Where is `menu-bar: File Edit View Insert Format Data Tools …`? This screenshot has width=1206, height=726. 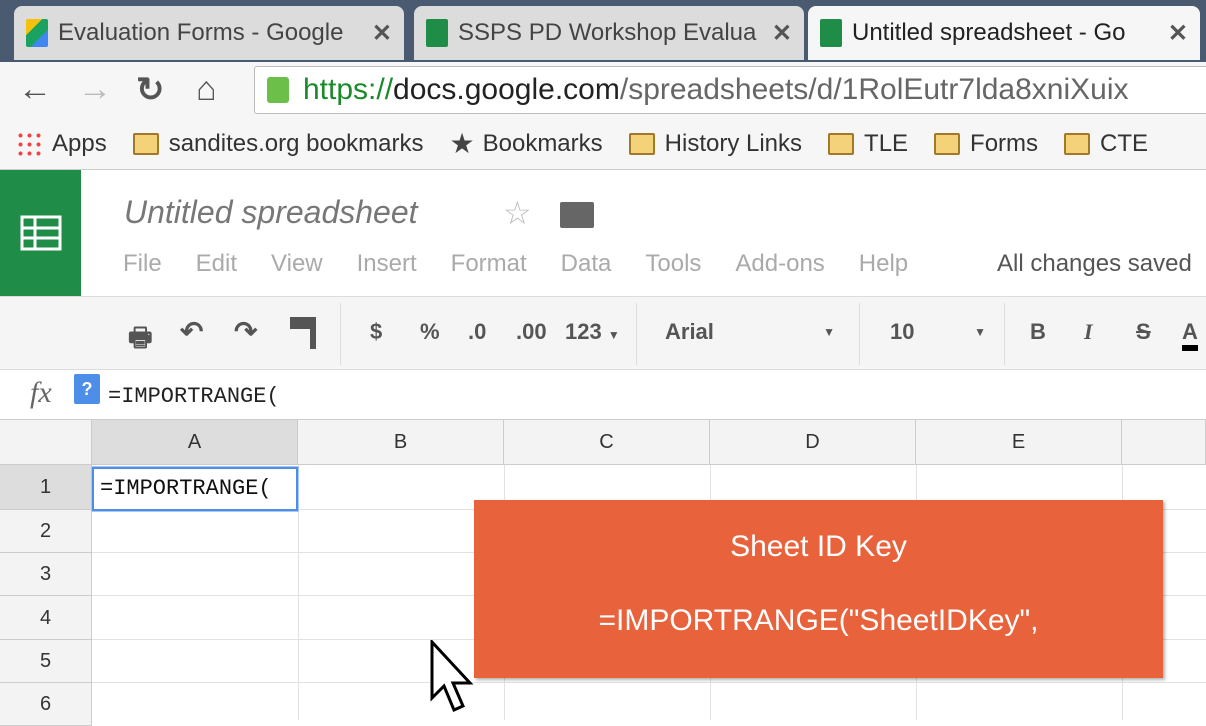
menu-bar: File Edit View Insert Format Data Tools … is located at coordinates (532, 264).